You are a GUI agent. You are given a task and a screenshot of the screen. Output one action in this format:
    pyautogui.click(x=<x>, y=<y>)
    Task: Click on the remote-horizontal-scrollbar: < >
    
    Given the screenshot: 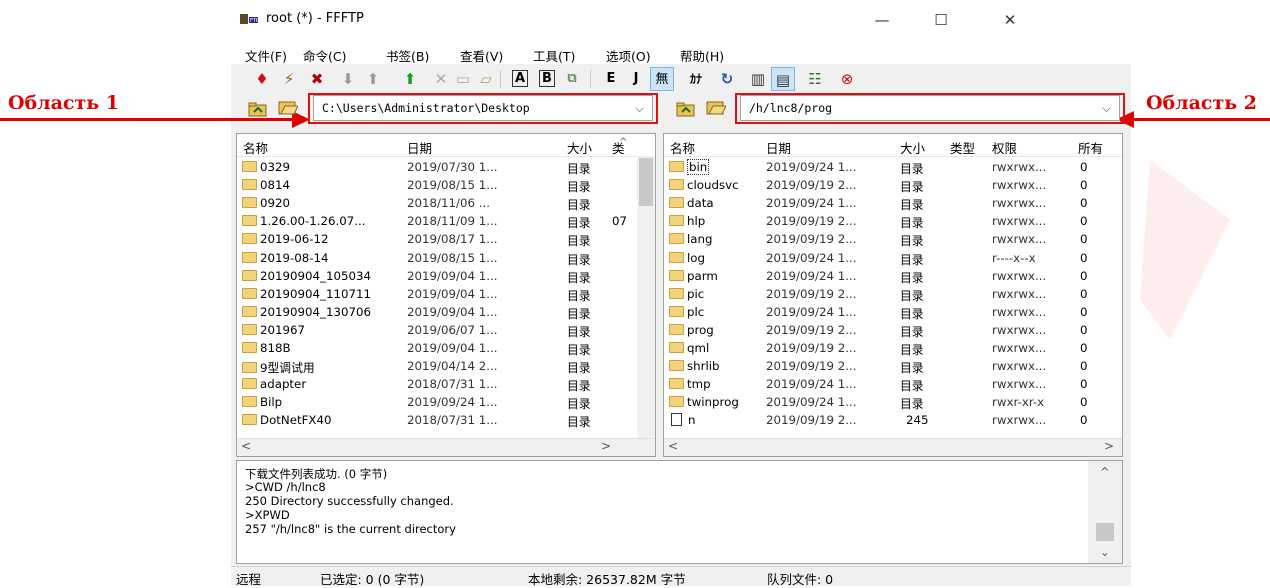 What is the action you would take?
    pyautogui.click(x=893, y=447)
    